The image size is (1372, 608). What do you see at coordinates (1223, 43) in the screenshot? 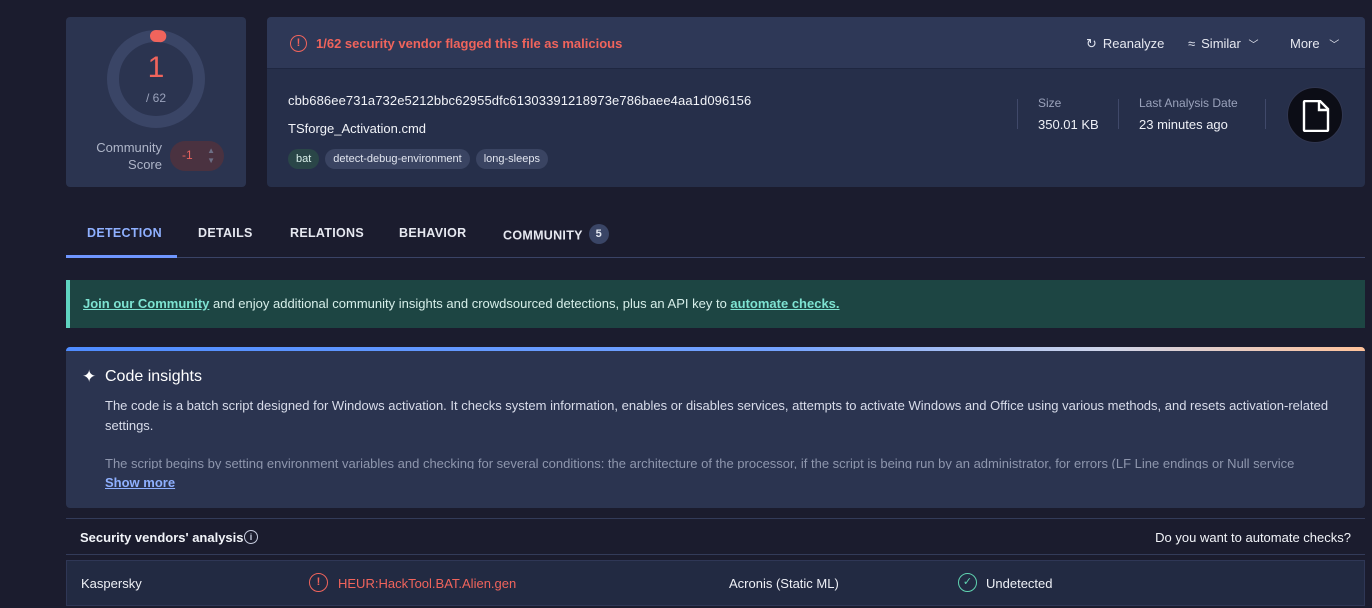
I see `similar-button: ≈ Similar ﹀` at bounding box center [1223, 43].